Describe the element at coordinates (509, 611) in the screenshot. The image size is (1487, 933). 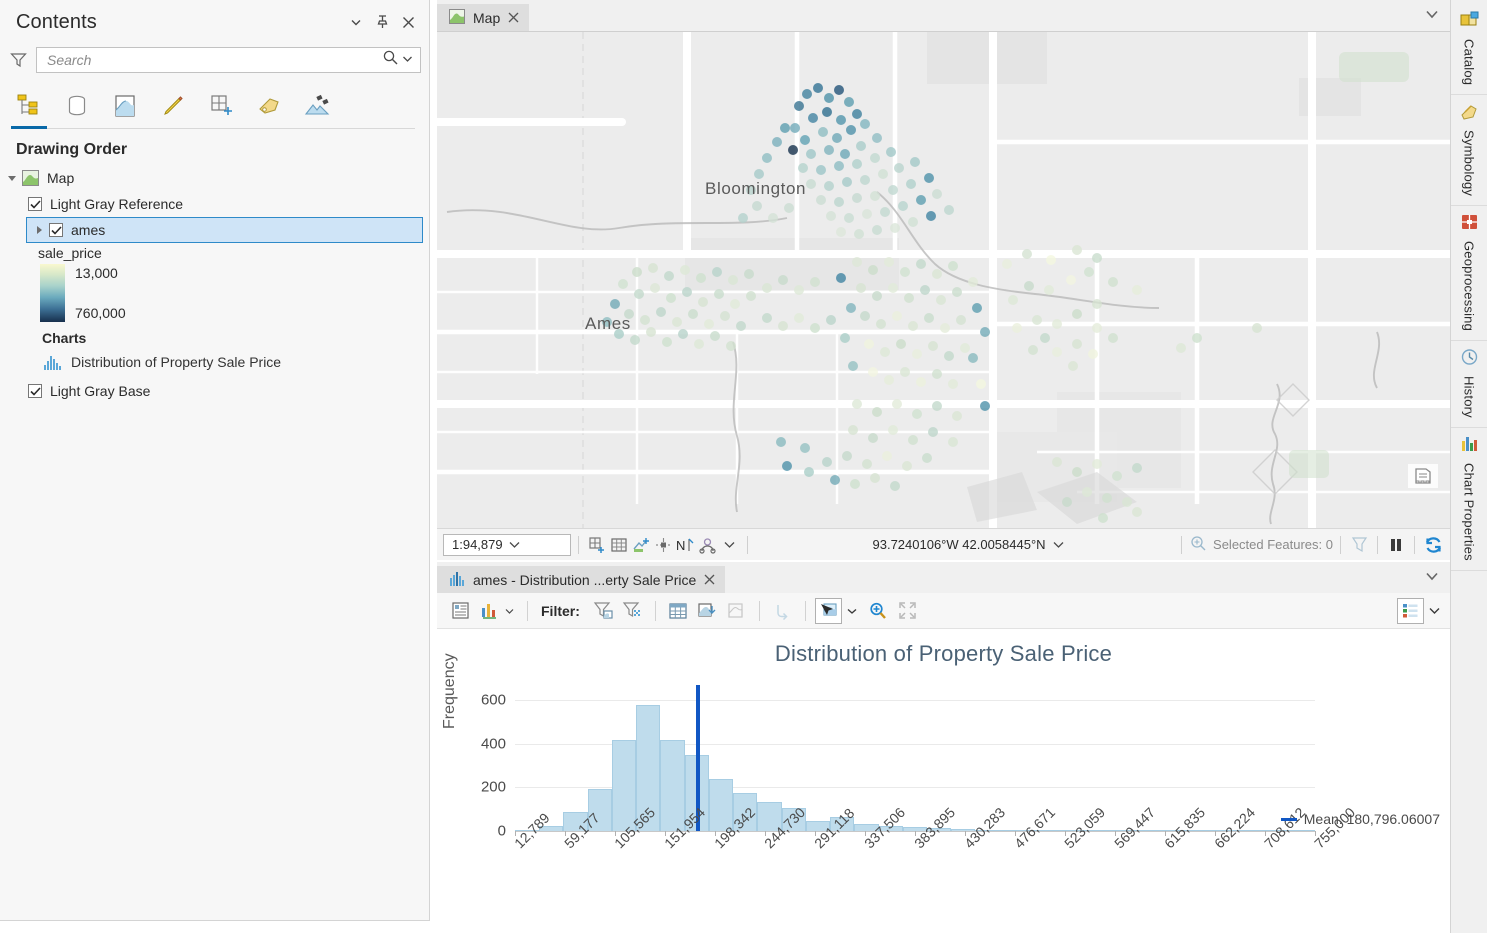
I see `chart-type-chevron-down-icon` at that location.